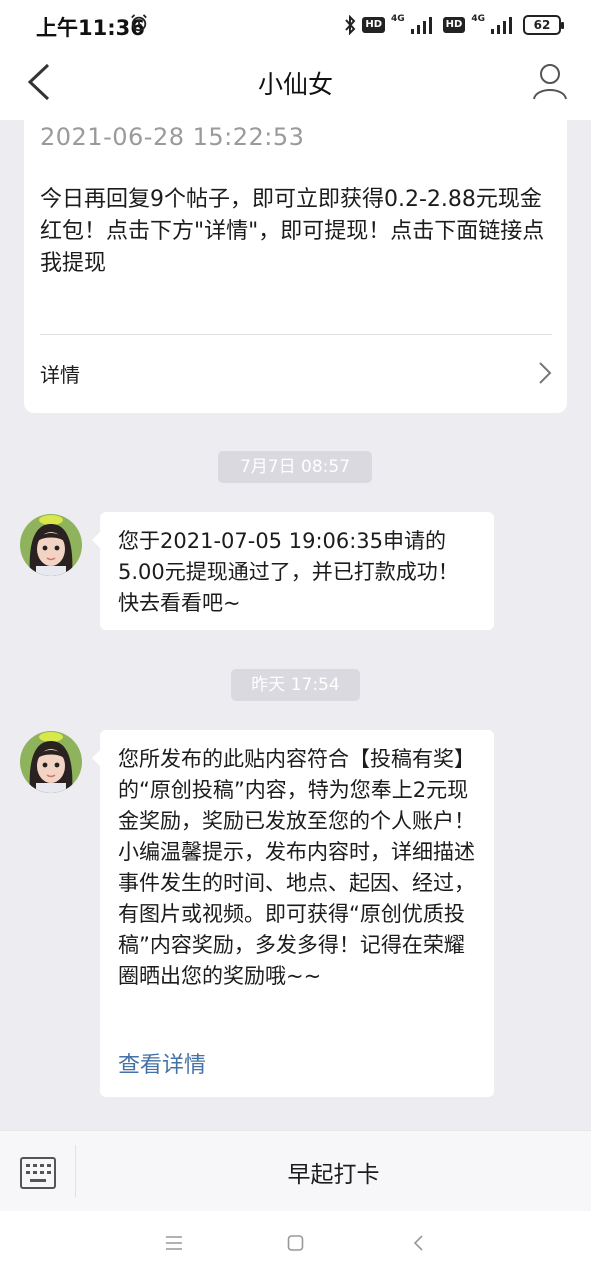 Image resolution: width=591 pixels, height=1280 pixels. What do you see at coordinates (398, 19) in the screenshot?
I see `network-label: 4G` at bounding box center [398, 19].